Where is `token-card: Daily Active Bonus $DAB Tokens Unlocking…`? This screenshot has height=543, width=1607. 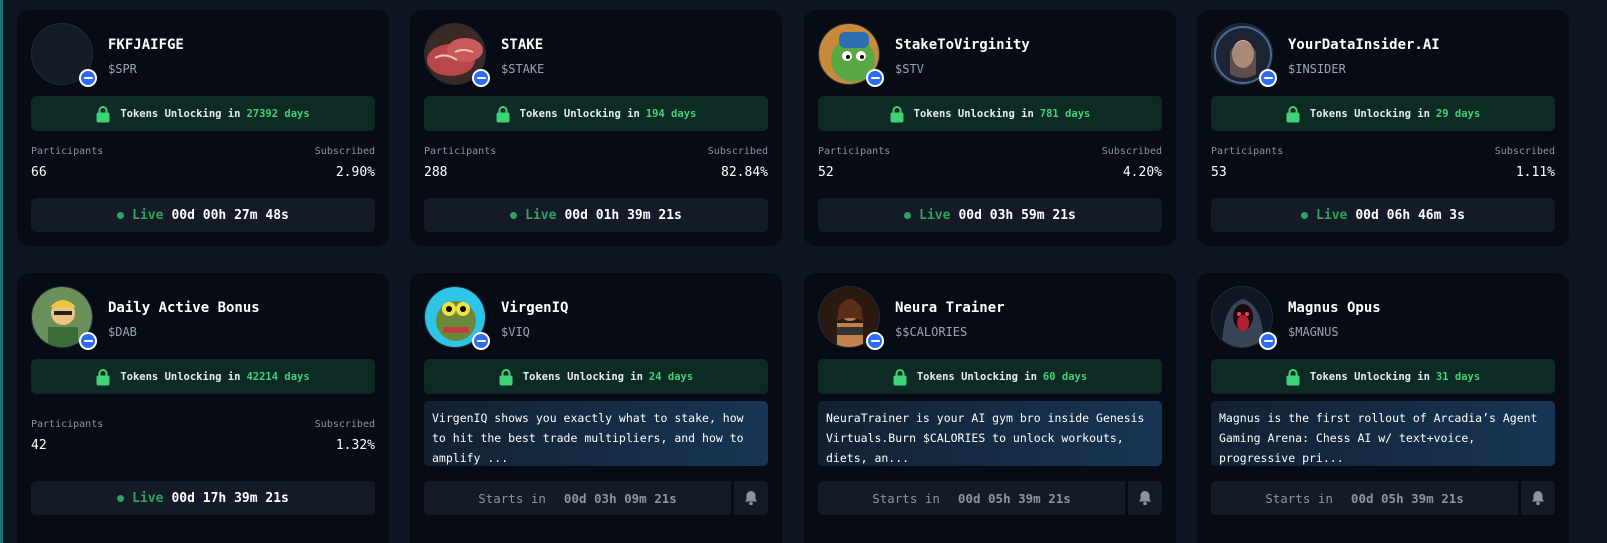
token-card: Daily Active Bonus $DAB Tokens Unlocking… is located at coordinates (203, 408).